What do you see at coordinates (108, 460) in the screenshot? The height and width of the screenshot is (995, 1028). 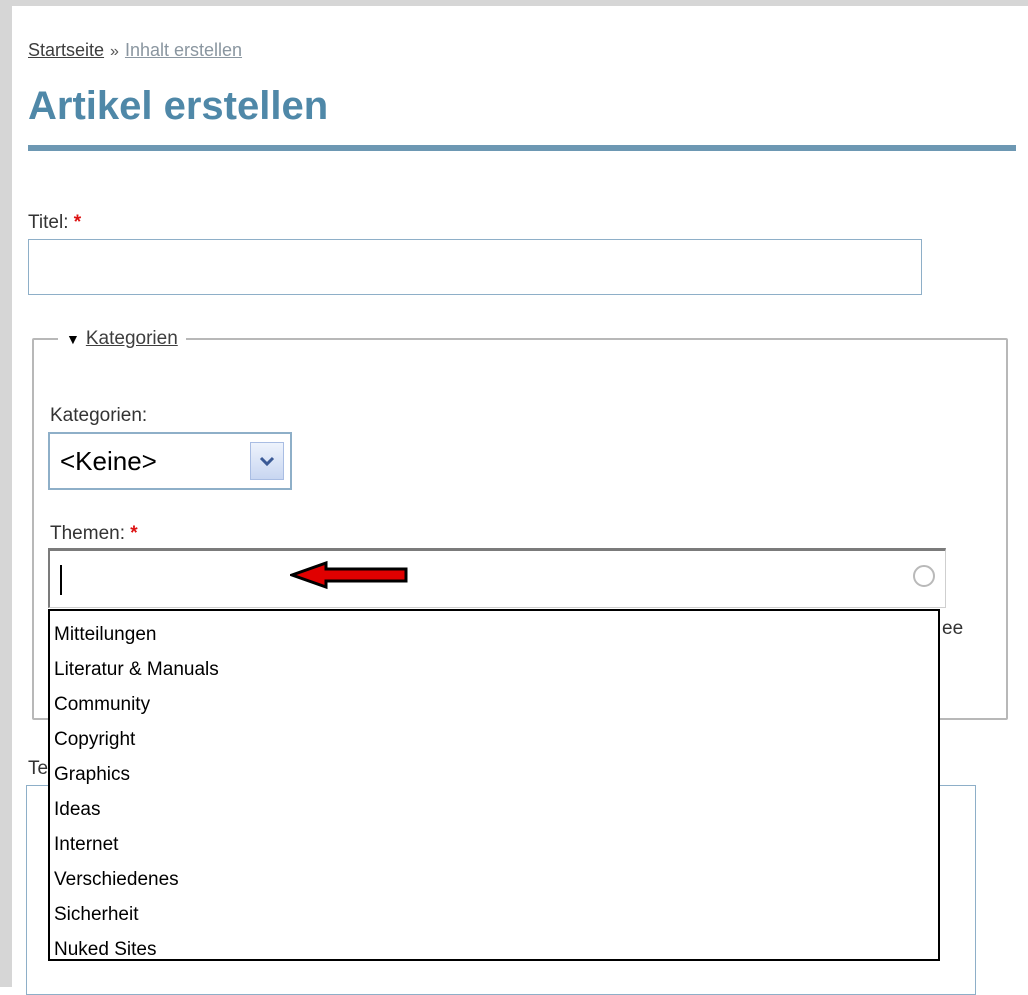 I see `kategorien-select-value: <Keine>` at bounding box center [108, 460].